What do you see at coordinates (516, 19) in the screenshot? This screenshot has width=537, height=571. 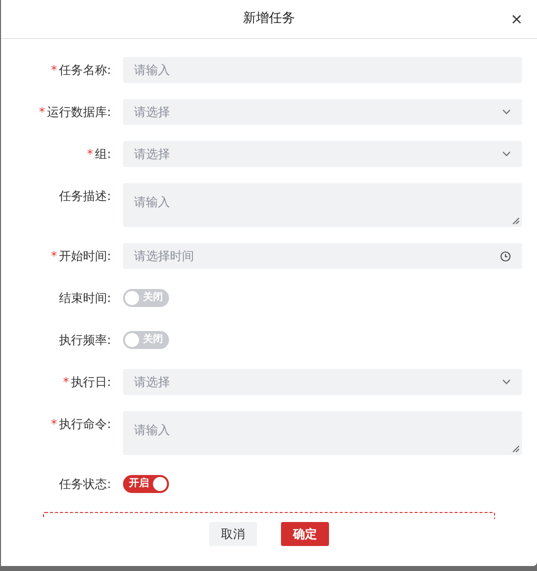 I see `close-button: ×` at bounding box center [516, 19].